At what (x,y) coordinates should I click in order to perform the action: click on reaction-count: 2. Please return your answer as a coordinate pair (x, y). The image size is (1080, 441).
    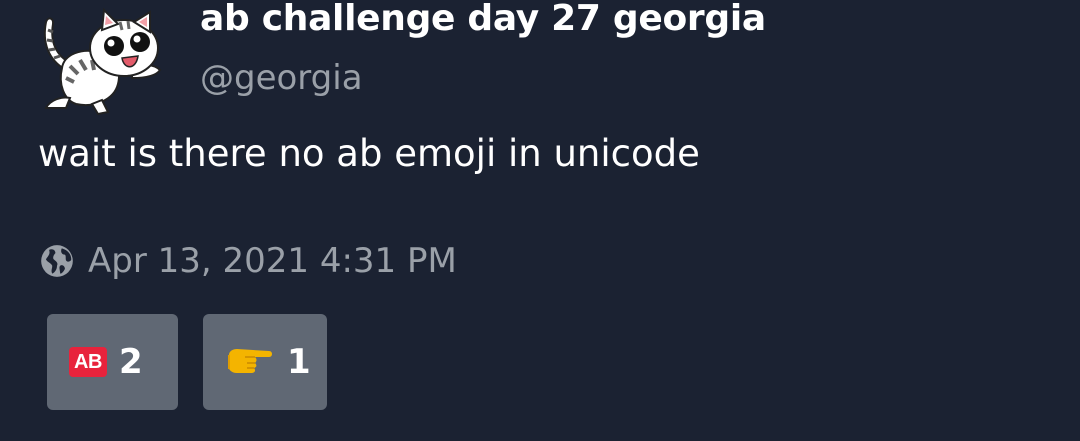
    Looking at the image, I should click on (131, 362).